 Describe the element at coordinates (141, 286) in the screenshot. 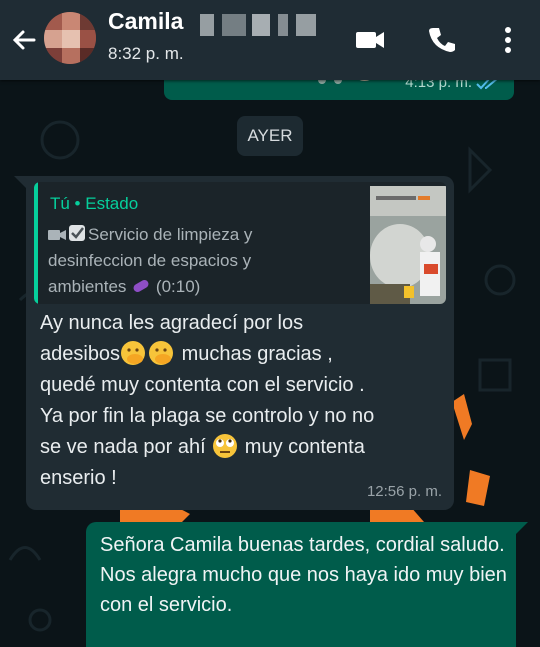

I see `purple-pill-icon` at that location.